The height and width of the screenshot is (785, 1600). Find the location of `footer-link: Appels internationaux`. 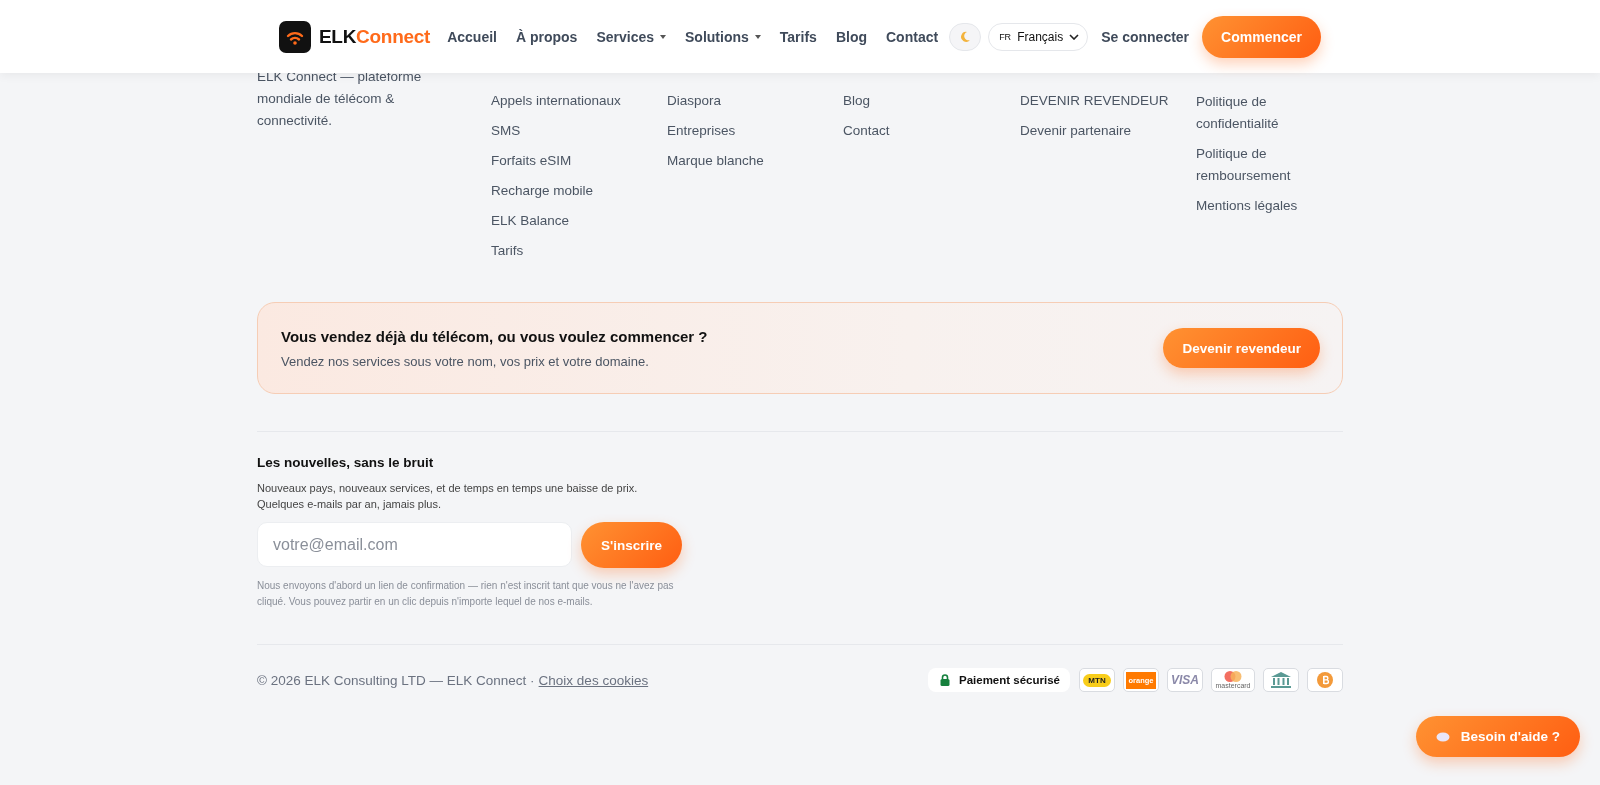

footer-link: Appels internationaux is located at coordinates (566, 100).